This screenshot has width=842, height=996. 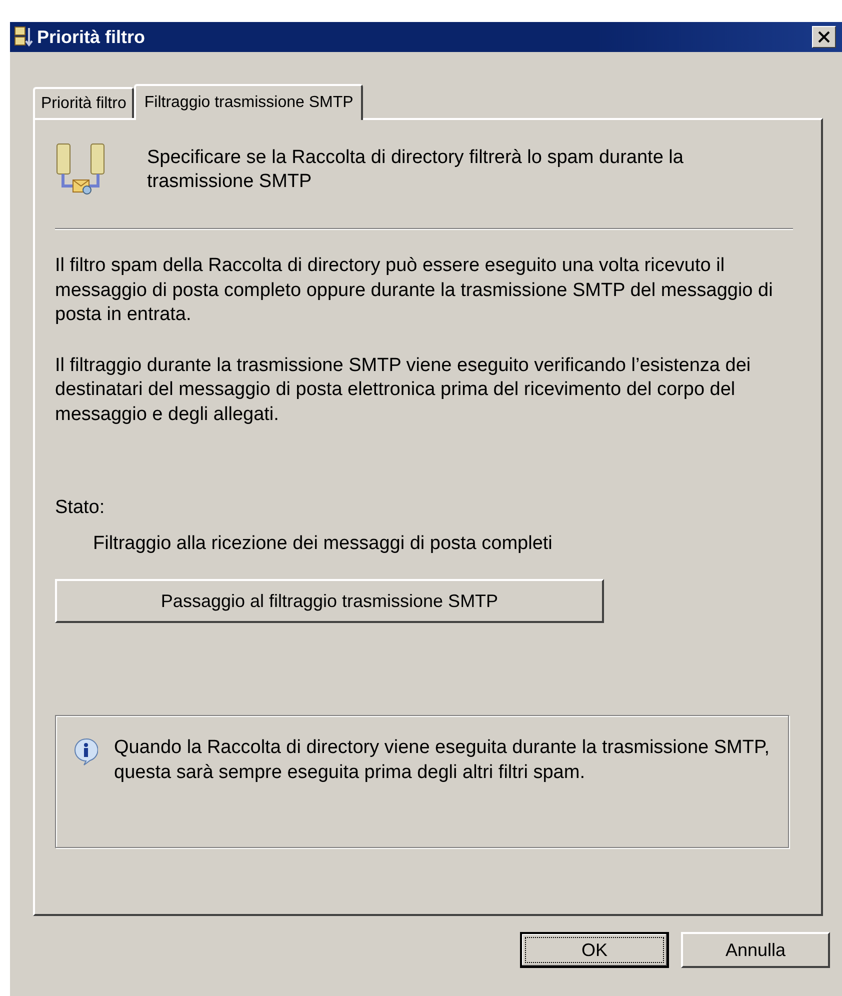 I want to click on info-text: Quando la Raccolta di directory viene eseguita durante la trasmissione SMTP, questa sarà sempre eseguita prima degli altri filtri spam., so click(x=442, y=760).